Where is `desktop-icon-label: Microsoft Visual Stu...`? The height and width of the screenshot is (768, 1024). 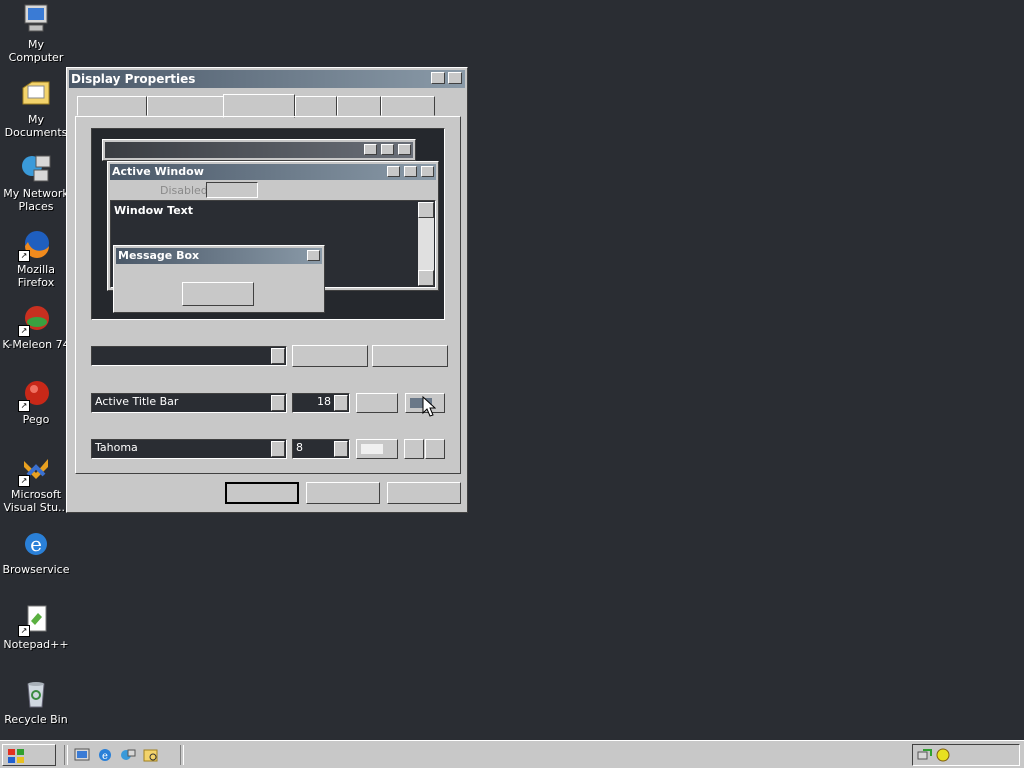
desktop-icon-label: Microsoft Visual Stu... is located at coordinates (36, 501).